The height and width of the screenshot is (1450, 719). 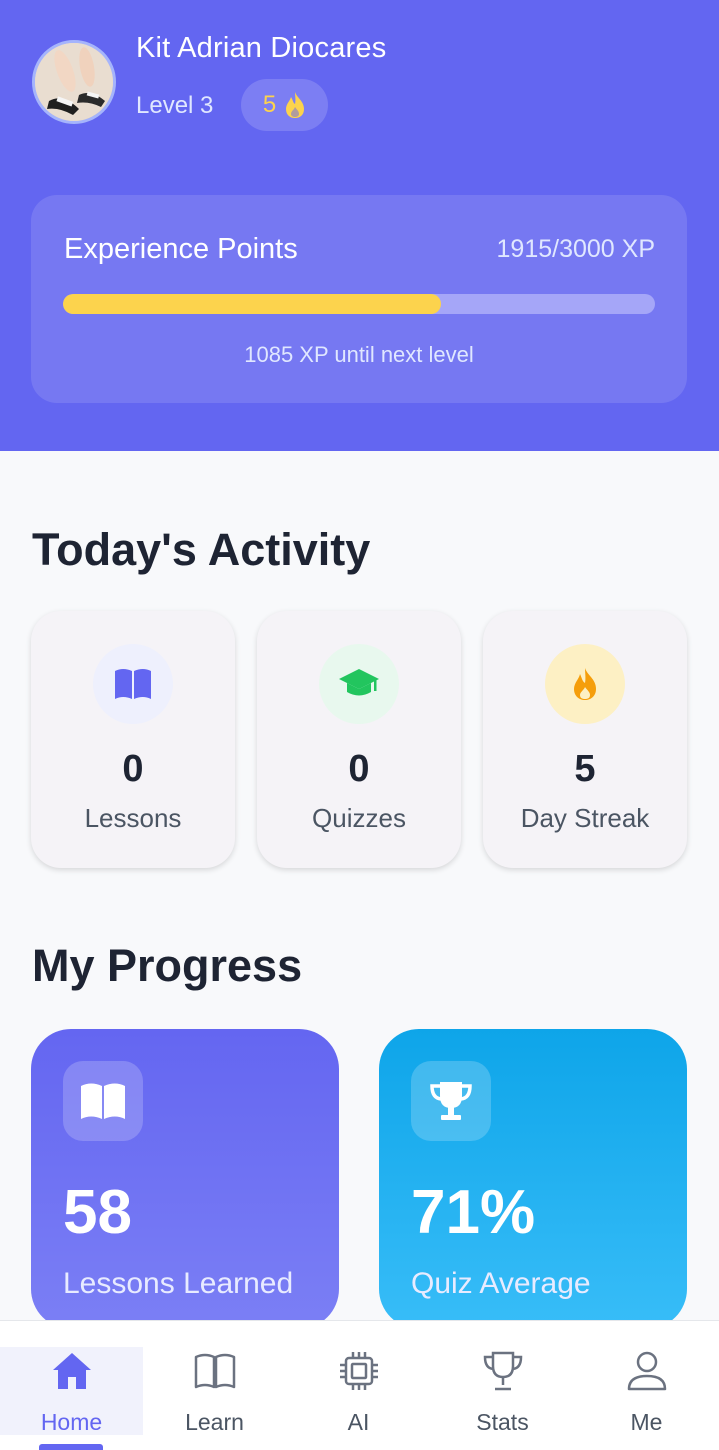 What do you see at coordinates (585, 818) in the screenshot?
I see `activity-label: Day Streak` at bounding box center [585, 818].